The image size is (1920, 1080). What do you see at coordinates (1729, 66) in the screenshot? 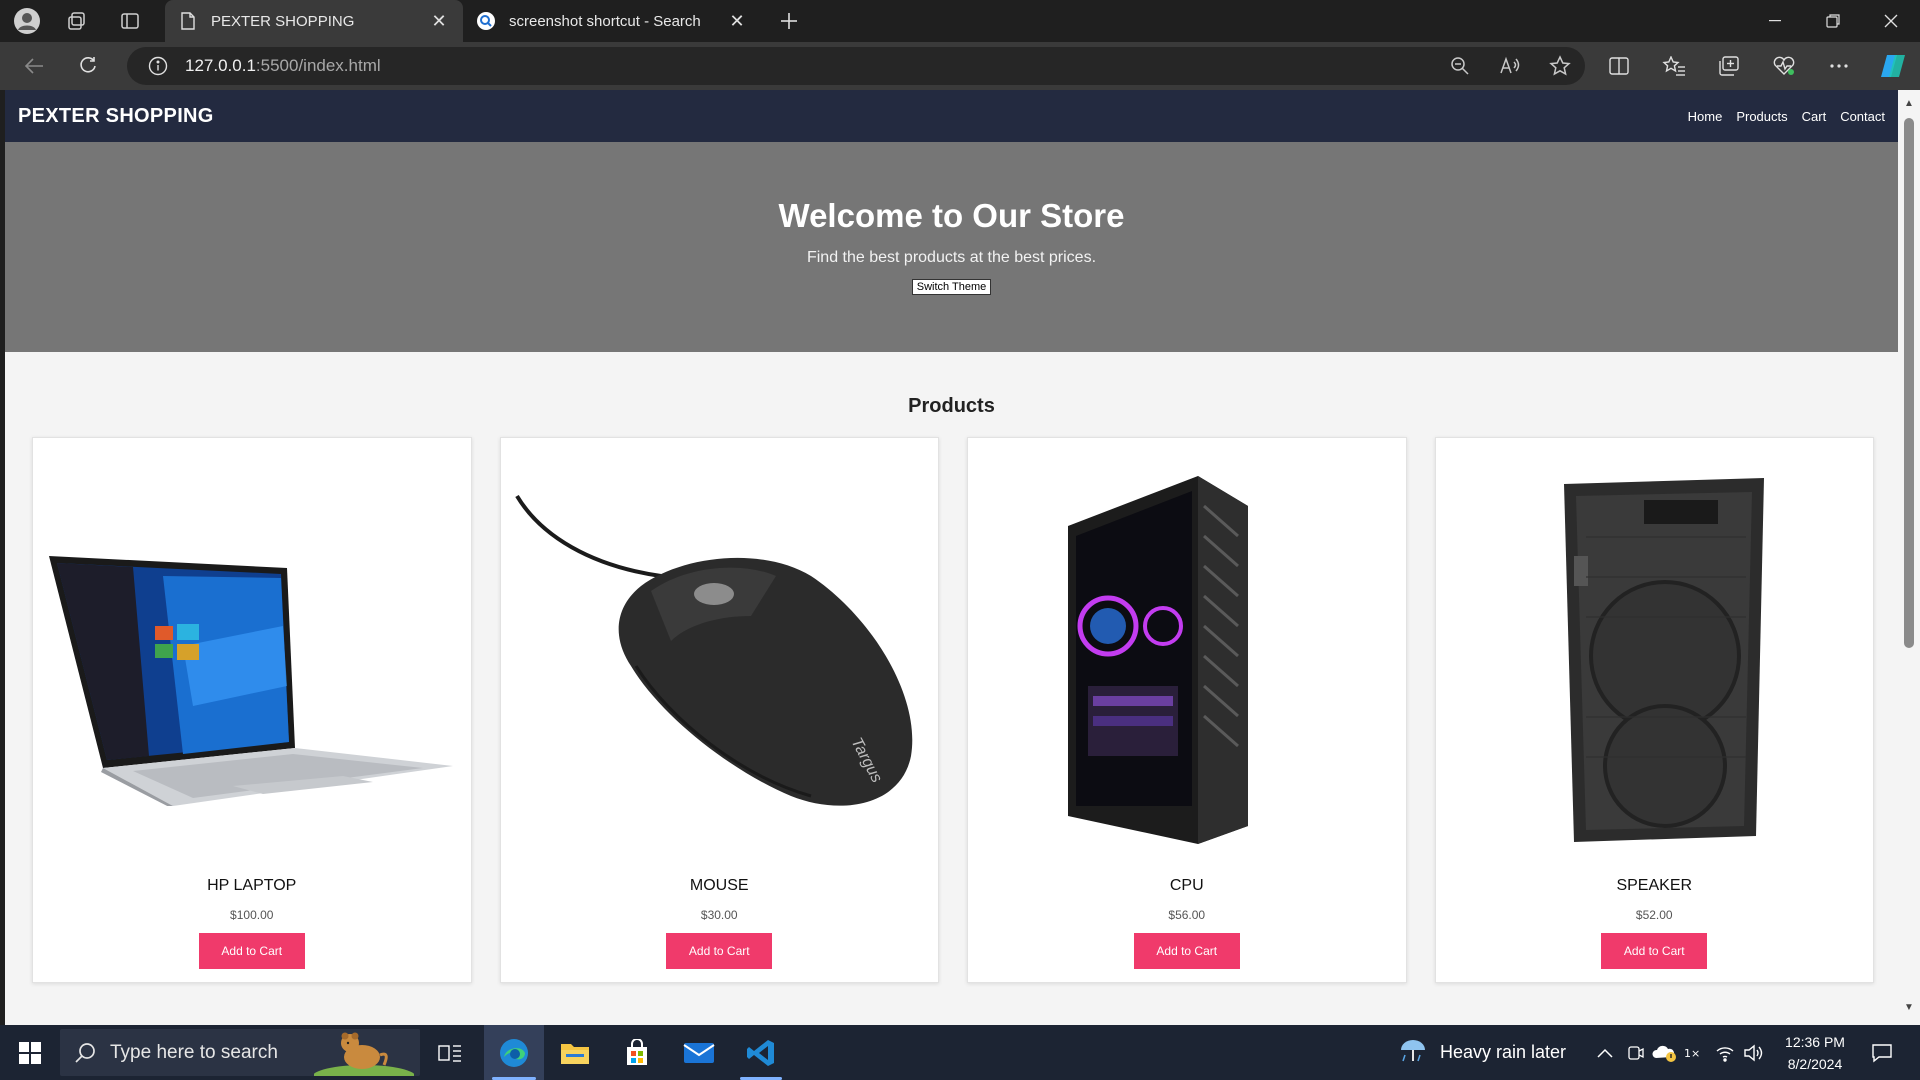
I see `collections-icon` at bounding box center [1729, 66].